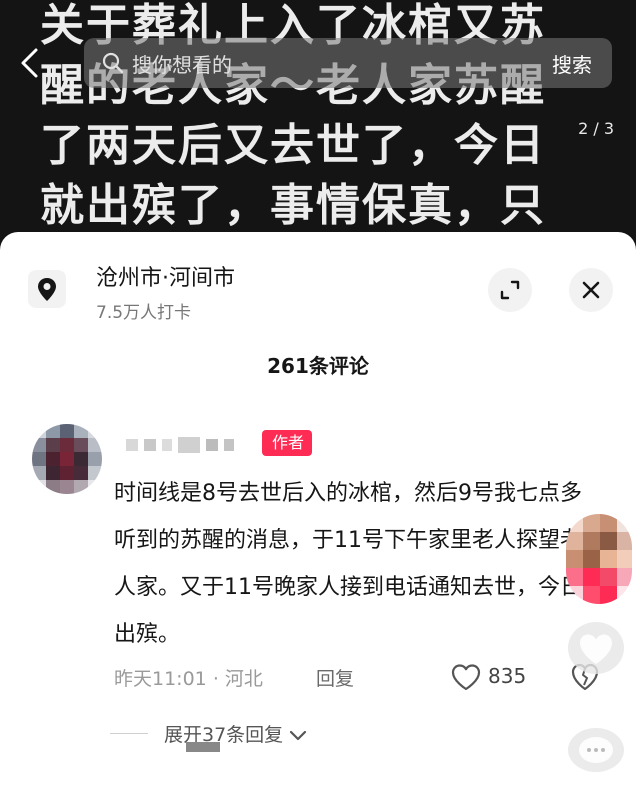  What do you see at coordinates (338, 366) in the screenshot?
I see `comment-count-suffix: 条评论` at bounding box center [338, 366].